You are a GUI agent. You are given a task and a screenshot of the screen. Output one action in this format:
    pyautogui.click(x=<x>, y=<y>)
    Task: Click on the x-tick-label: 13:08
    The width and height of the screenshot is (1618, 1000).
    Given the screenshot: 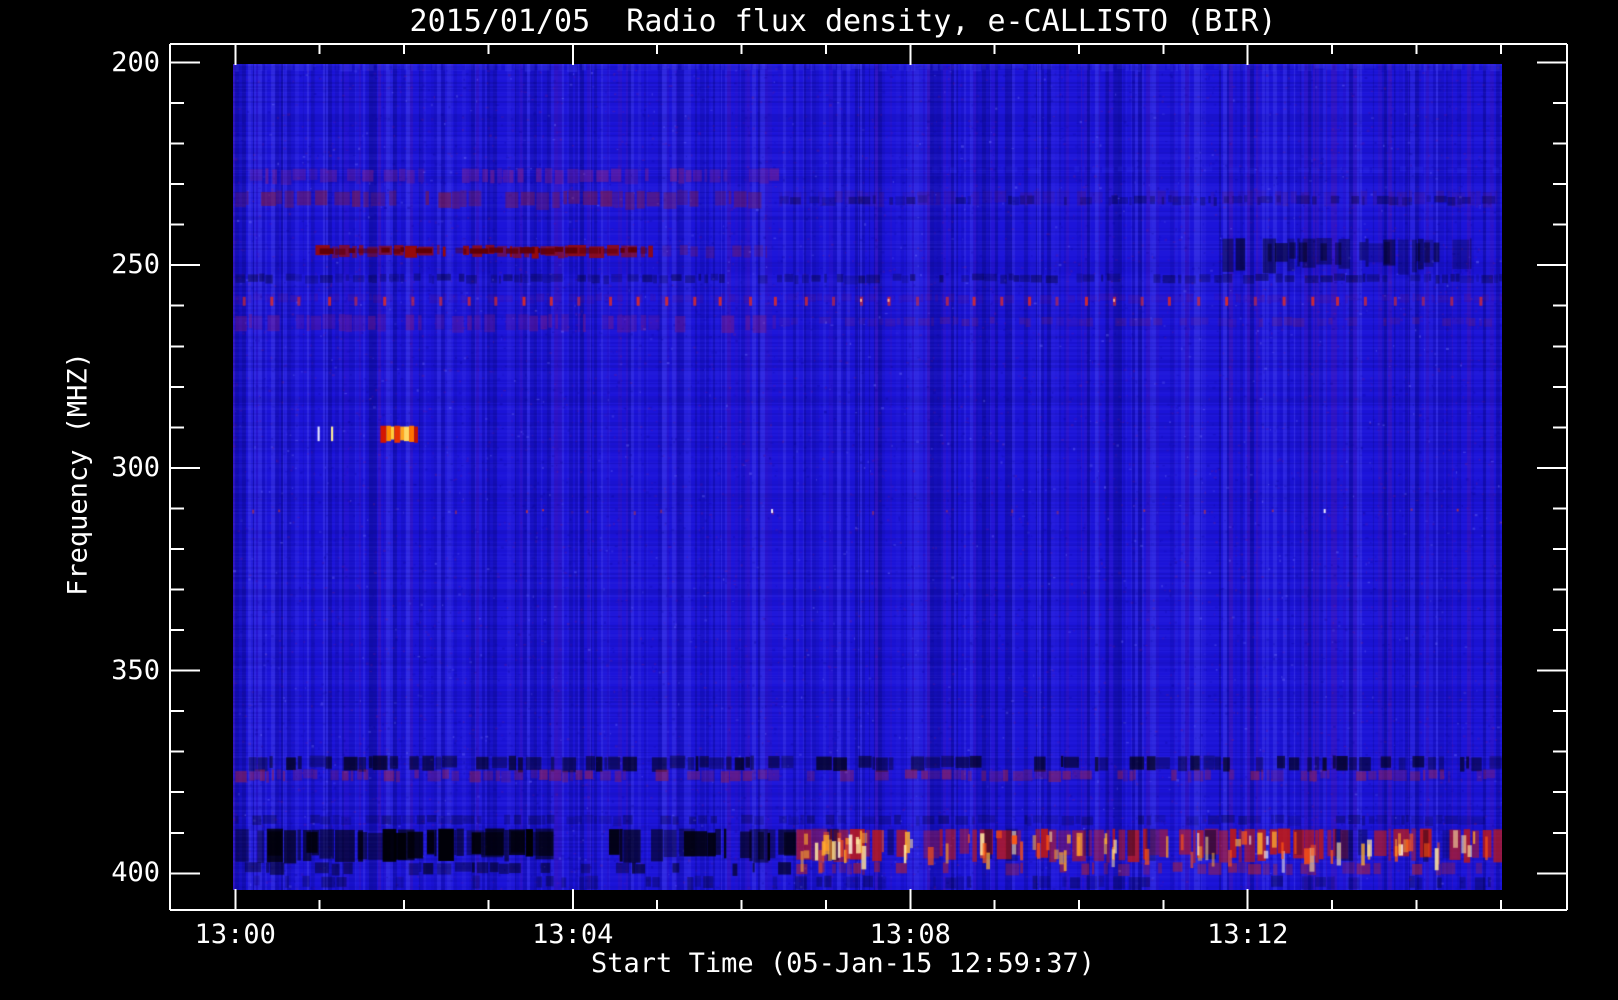 What is the action you would take?
    pyautogui.click(x=910, y=934)
    